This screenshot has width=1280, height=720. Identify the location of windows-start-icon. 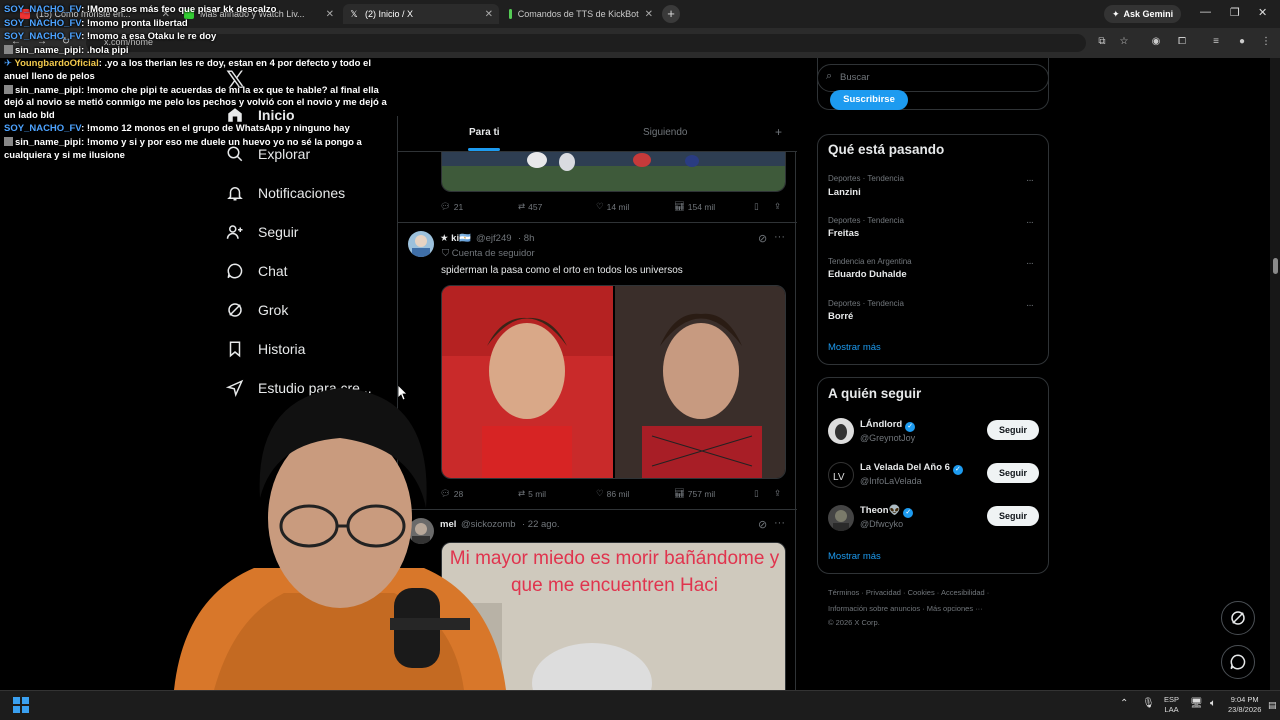
(21, 705).